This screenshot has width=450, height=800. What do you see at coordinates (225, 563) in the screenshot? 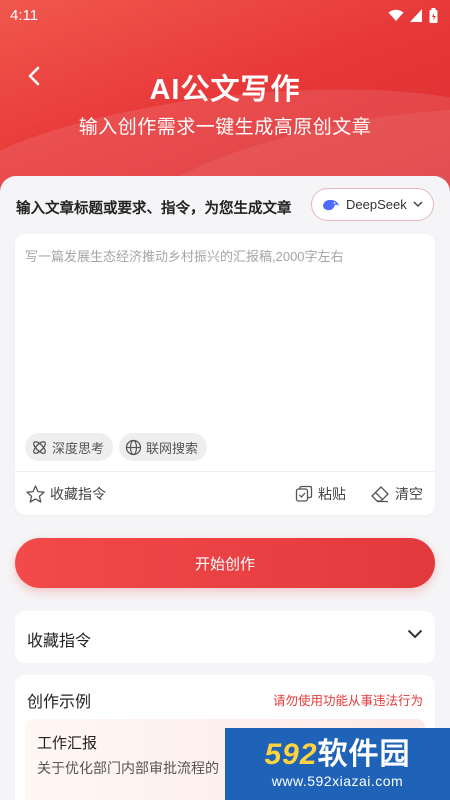
I see `start-writing-button: 开始创作` at bounding box center [225, 563].